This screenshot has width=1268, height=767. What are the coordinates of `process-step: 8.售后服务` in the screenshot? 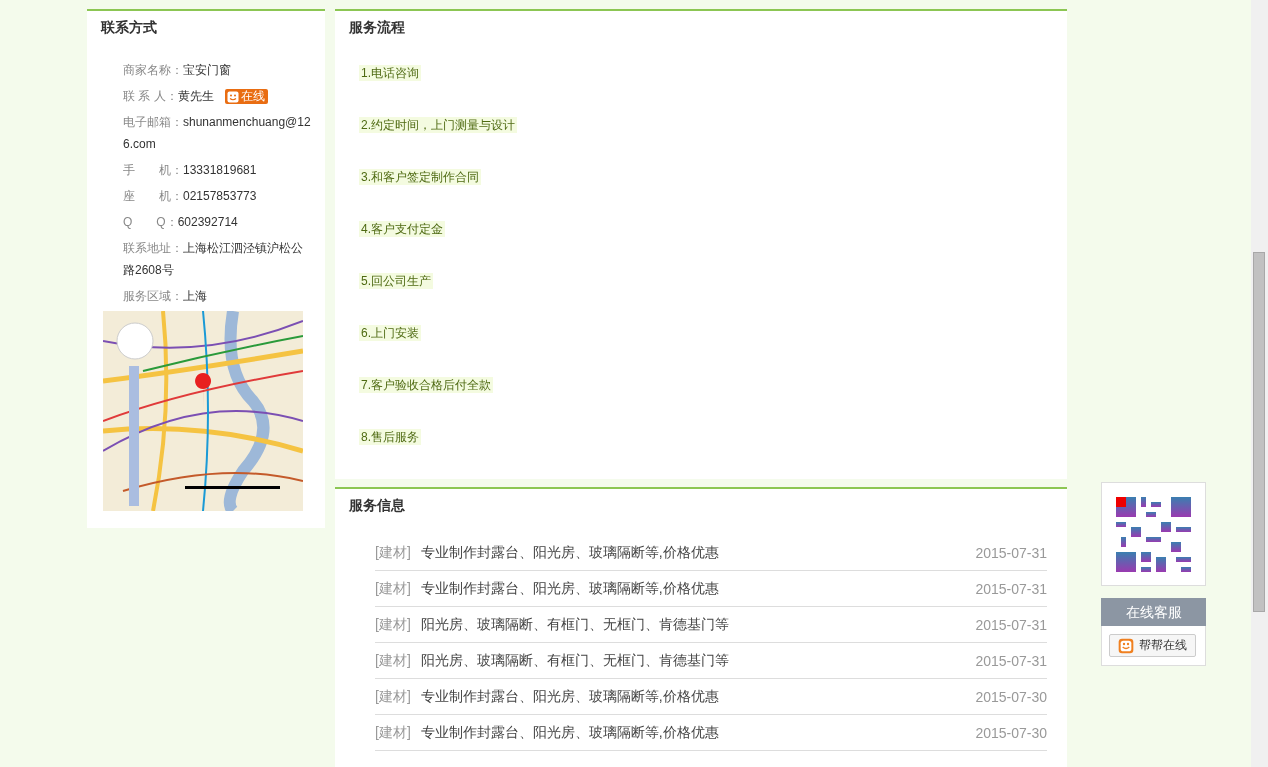 It's located at (390, 437).